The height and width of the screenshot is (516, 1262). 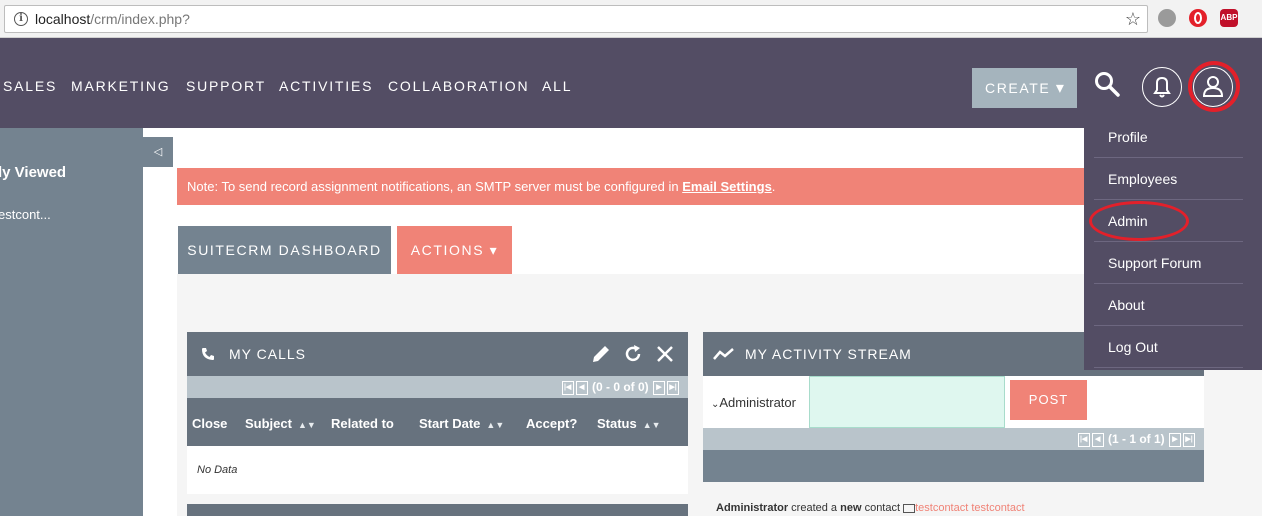 I want to click on menu-item-log-out: Log Out, so click(x=1133, y=347).